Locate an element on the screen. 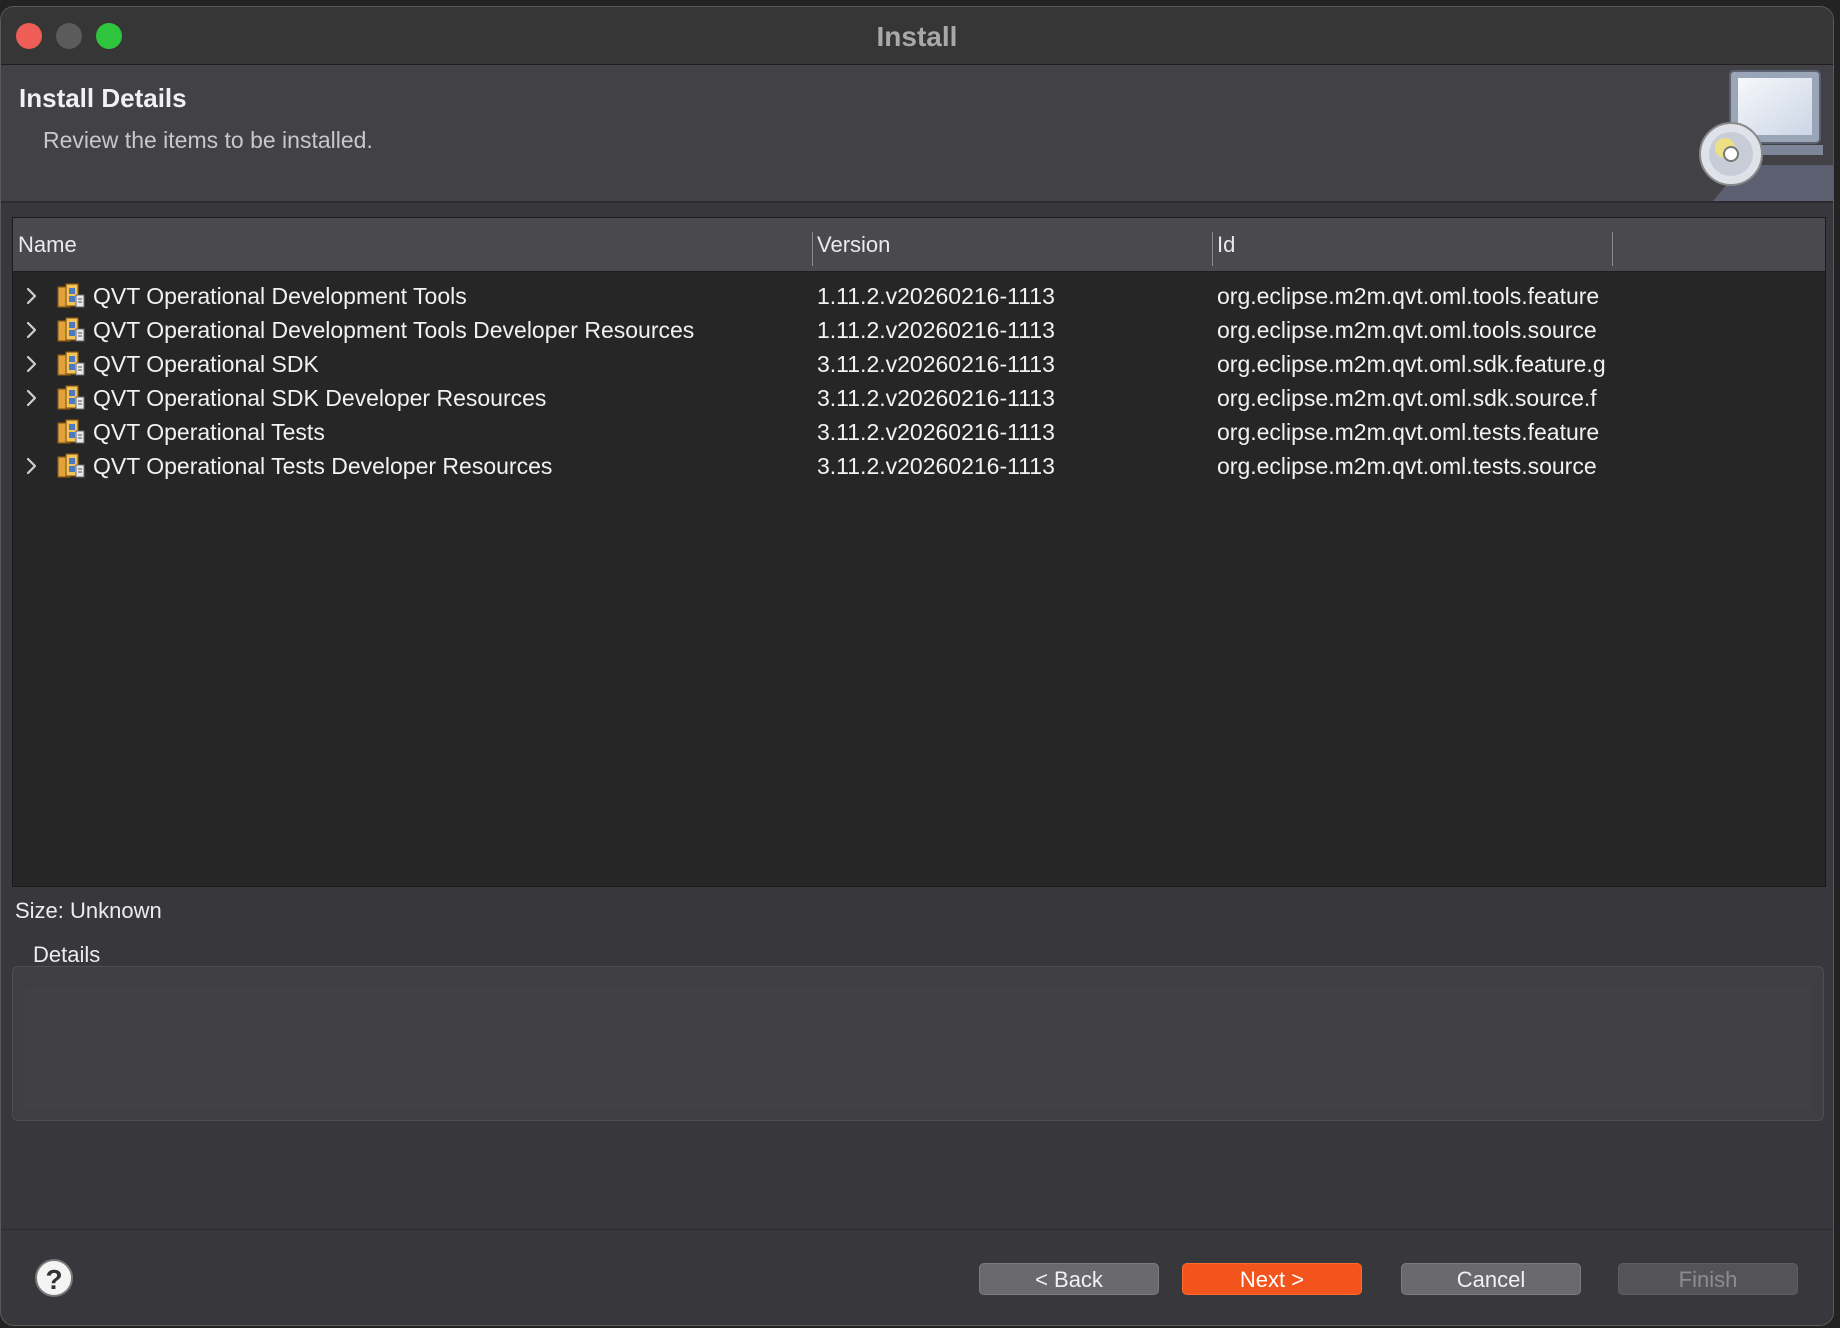 This screenshot has width=1840, height=1328. column-header-version: Version is located at coordinates (853, 245).